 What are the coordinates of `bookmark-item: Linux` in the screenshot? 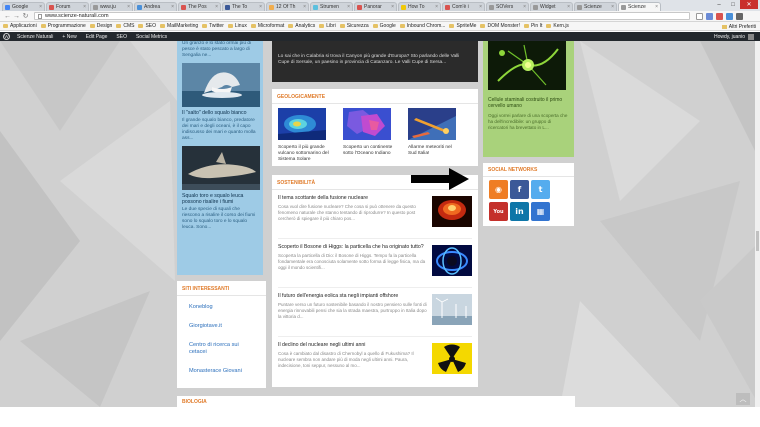 It's located at (237, 26).